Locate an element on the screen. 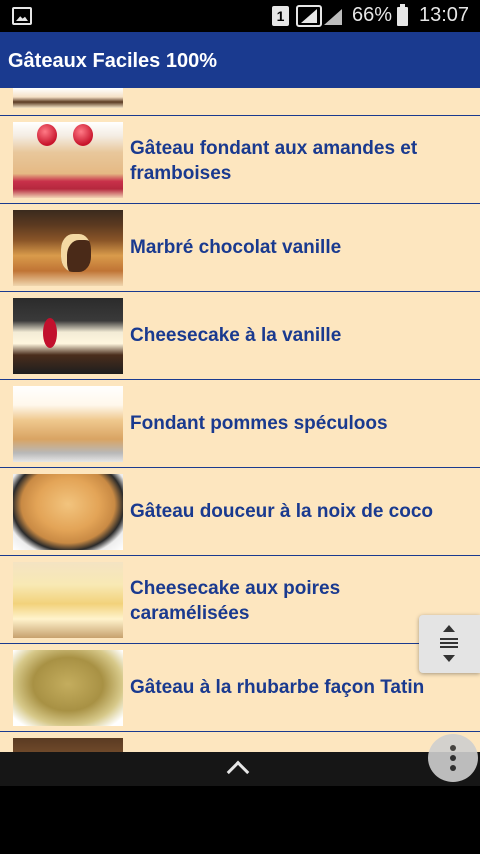  recipe-title: Gâteau fondant aux amandes et framboises is located at coordinates (274, 161).